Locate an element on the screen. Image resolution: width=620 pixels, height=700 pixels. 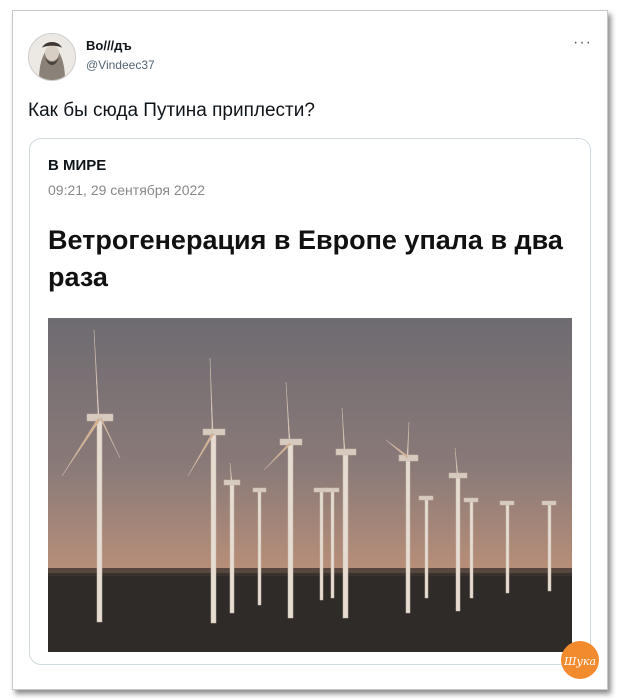
svg-text: Шука is located at coordinates (579, 661).